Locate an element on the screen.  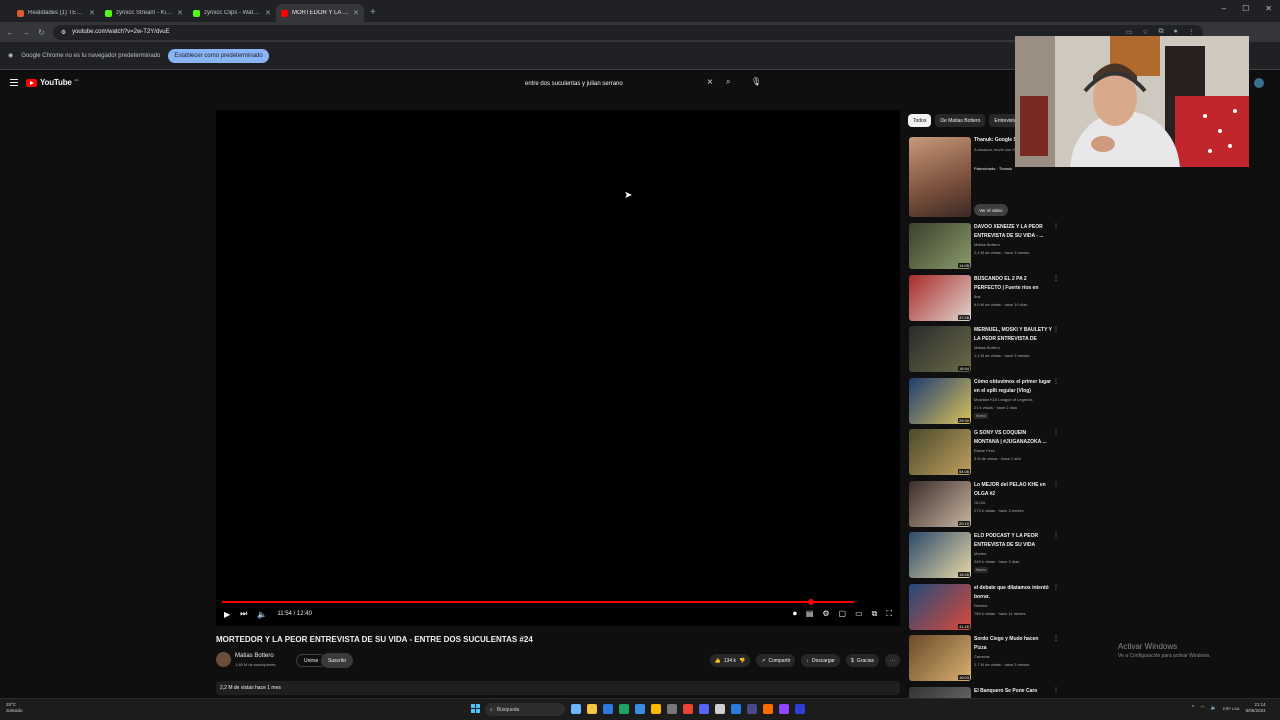
profile-icon: ● is located at coordinates (1175, 32).